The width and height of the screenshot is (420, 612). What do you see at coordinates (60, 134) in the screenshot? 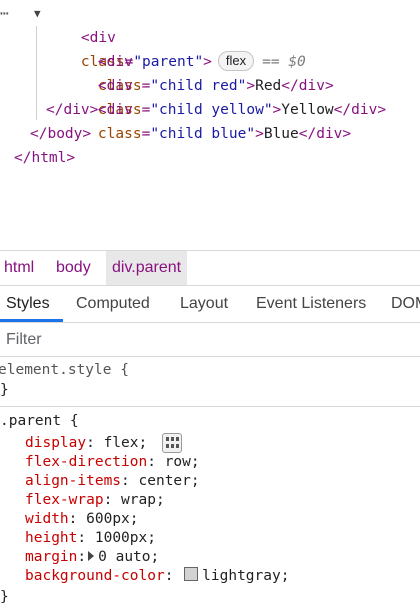
I see `tree-close-body: </body>` at bounding box center [60, 134].